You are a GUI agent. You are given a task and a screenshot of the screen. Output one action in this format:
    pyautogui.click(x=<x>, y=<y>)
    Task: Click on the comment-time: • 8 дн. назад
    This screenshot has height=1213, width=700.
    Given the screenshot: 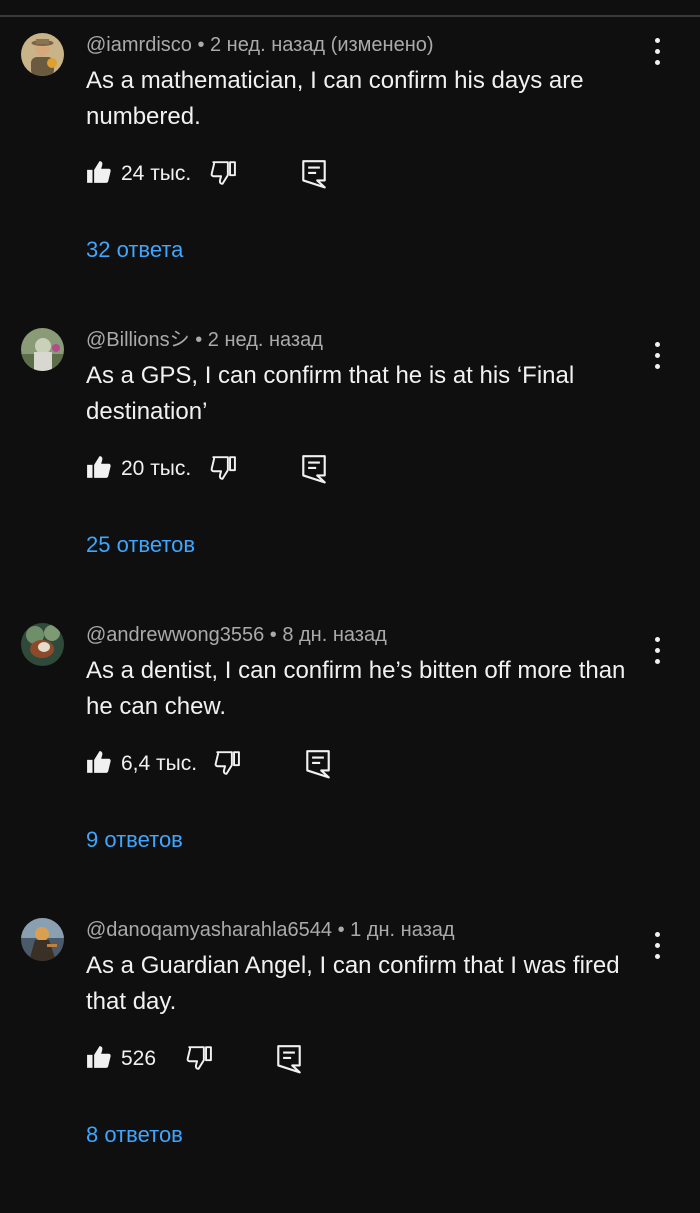 What is the action you would take?
    pyautogui.click(x=325, y=635)
    